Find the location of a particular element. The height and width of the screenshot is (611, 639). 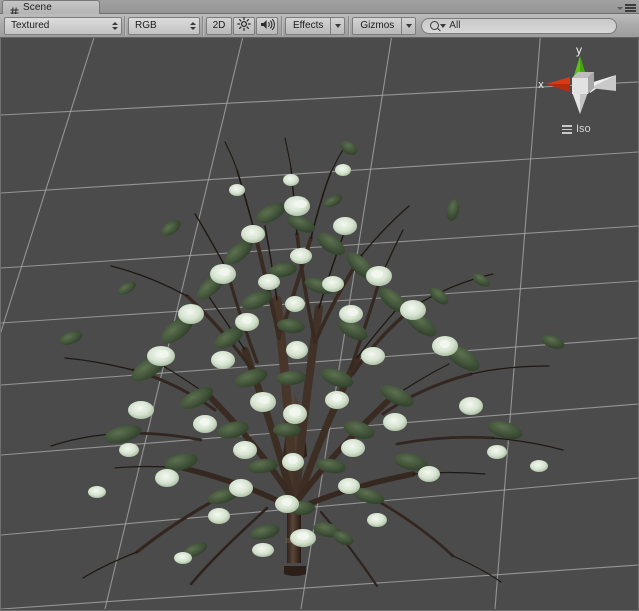

gizmo-center-cube is located at coordinates (583, 83).